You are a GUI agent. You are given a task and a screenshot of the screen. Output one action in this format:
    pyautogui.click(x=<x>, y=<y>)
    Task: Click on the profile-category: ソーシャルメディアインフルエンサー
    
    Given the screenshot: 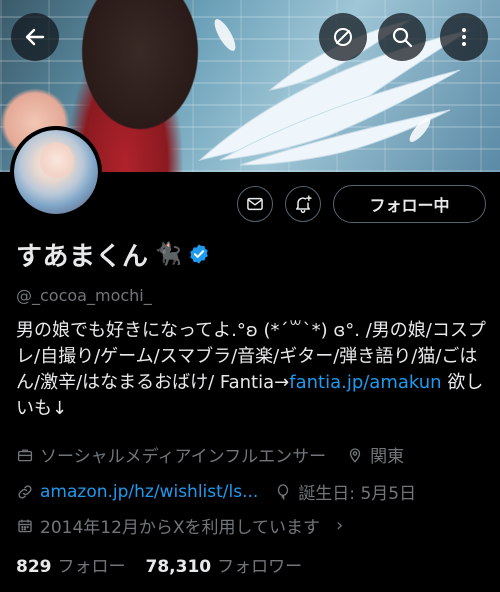 What is the action you would take?
    pyautogui.click(x=183, y=457)
    